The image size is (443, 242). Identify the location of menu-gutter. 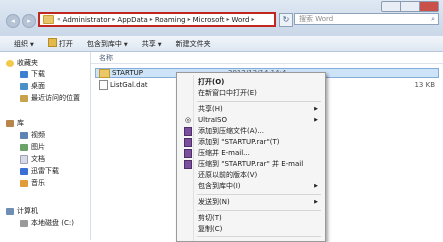
(193, 158).